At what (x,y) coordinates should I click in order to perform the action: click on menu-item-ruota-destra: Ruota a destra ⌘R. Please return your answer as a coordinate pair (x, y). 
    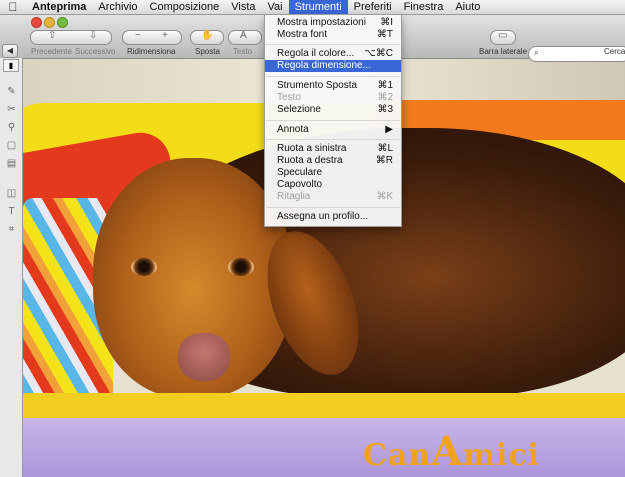
    Looking at the image, I should click on (333, 161).